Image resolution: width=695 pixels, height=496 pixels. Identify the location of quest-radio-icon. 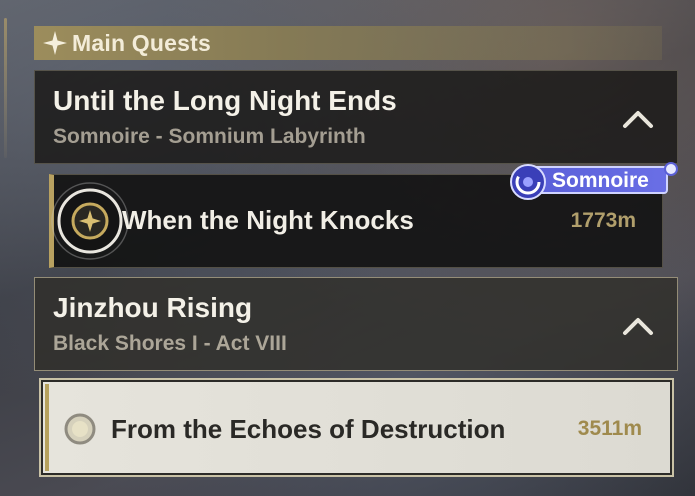
(80, 429).